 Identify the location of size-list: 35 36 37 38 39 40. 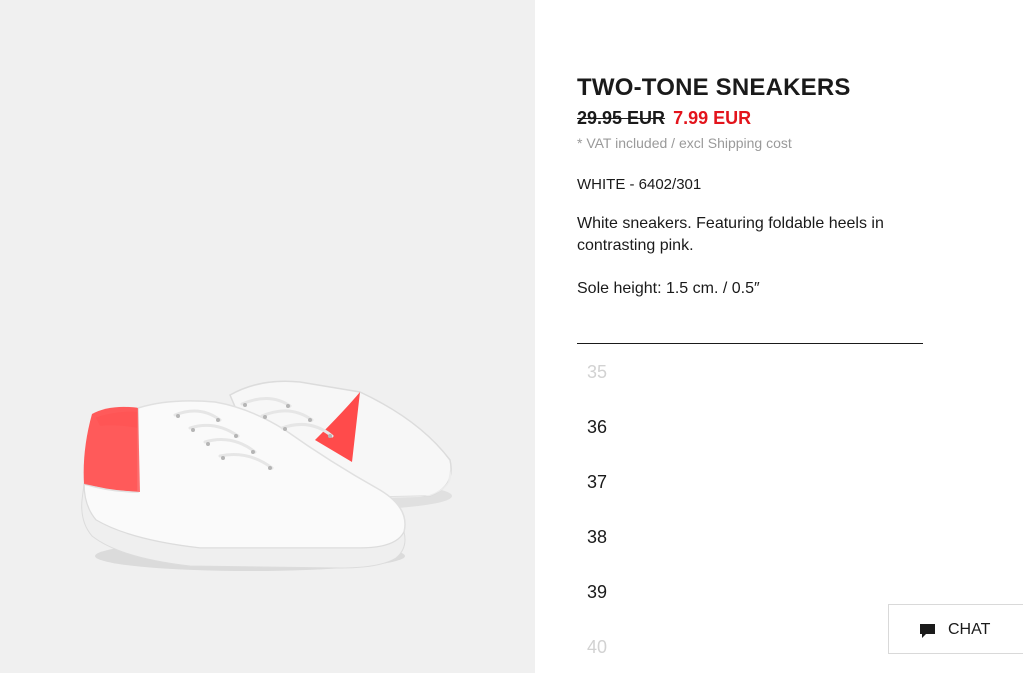
(597, 510).